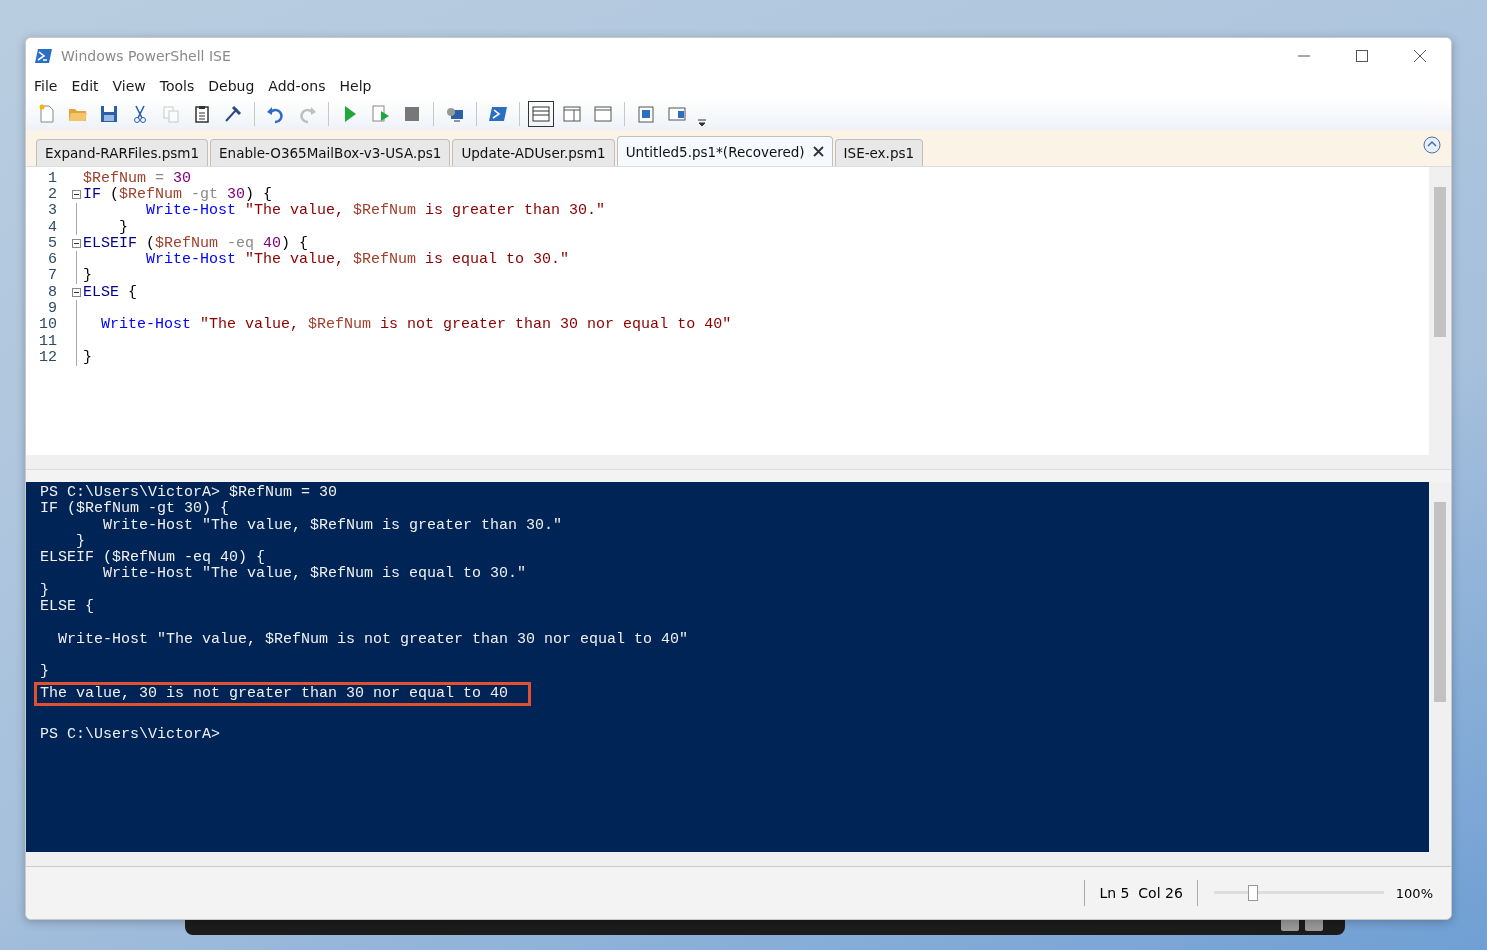  What do you see at coordinates (196, 243) in the screenshot?
I see `code-line: ELSEIF ($RefNum -eq 40) {` at bounding box center [196, 243].